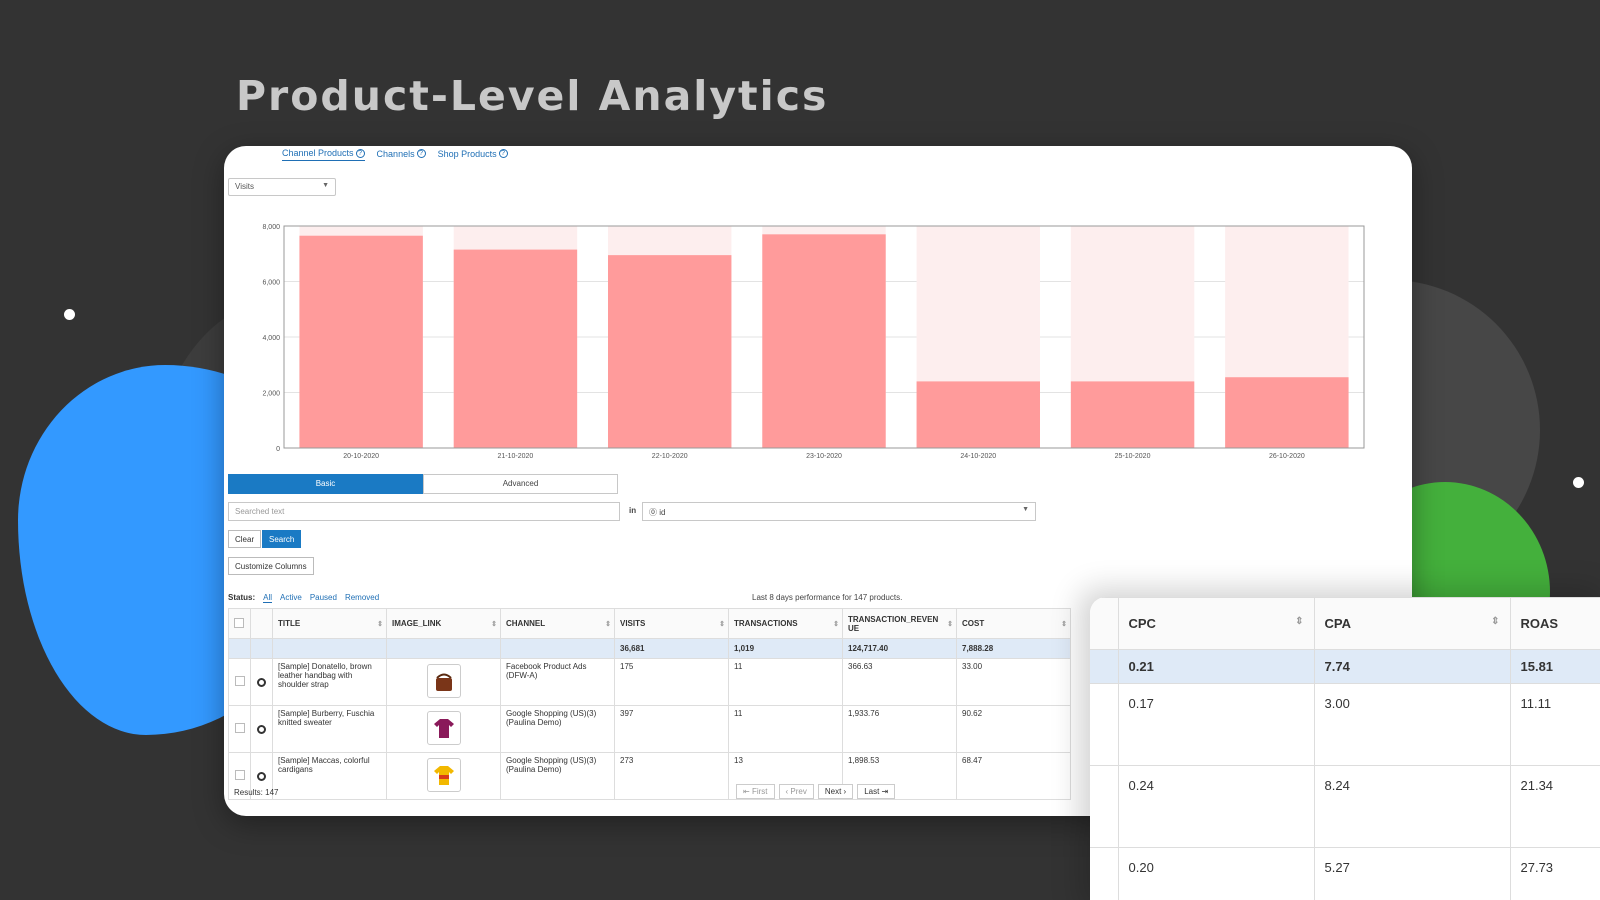  Describe the element at coordinates (1133, 456) in the screenshot. I see `x-tick-label: 25-10-2020` at that location.